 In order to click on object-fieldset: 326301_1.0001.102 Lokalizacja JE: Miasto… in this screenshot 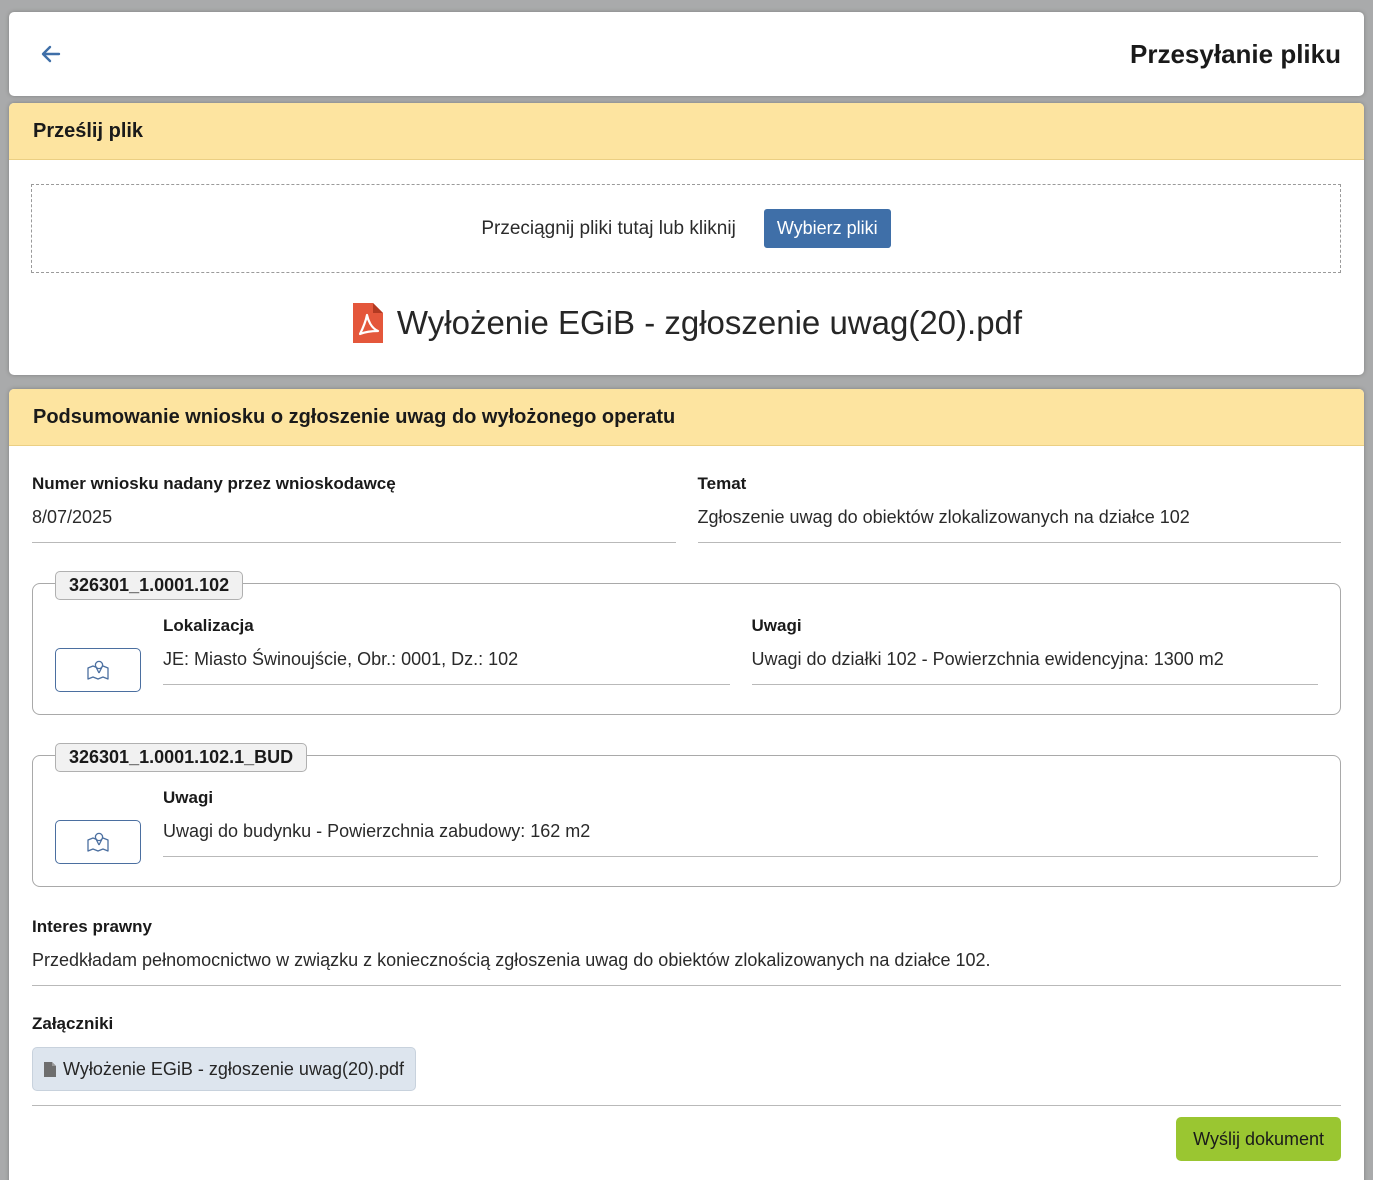, I will do `click(686, 643)`.